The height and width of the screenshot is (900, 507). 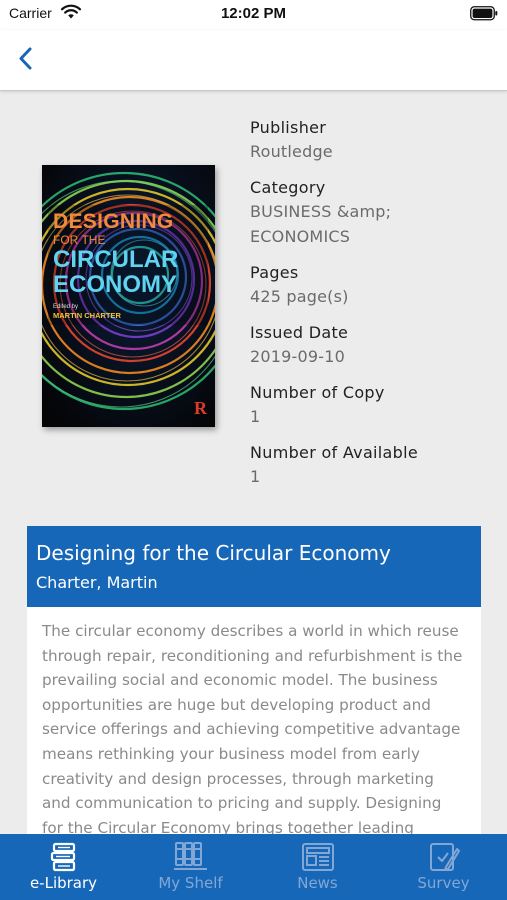 I want to click on status-bar: Carrier 12:02 PM, so click(x=253, y=15).